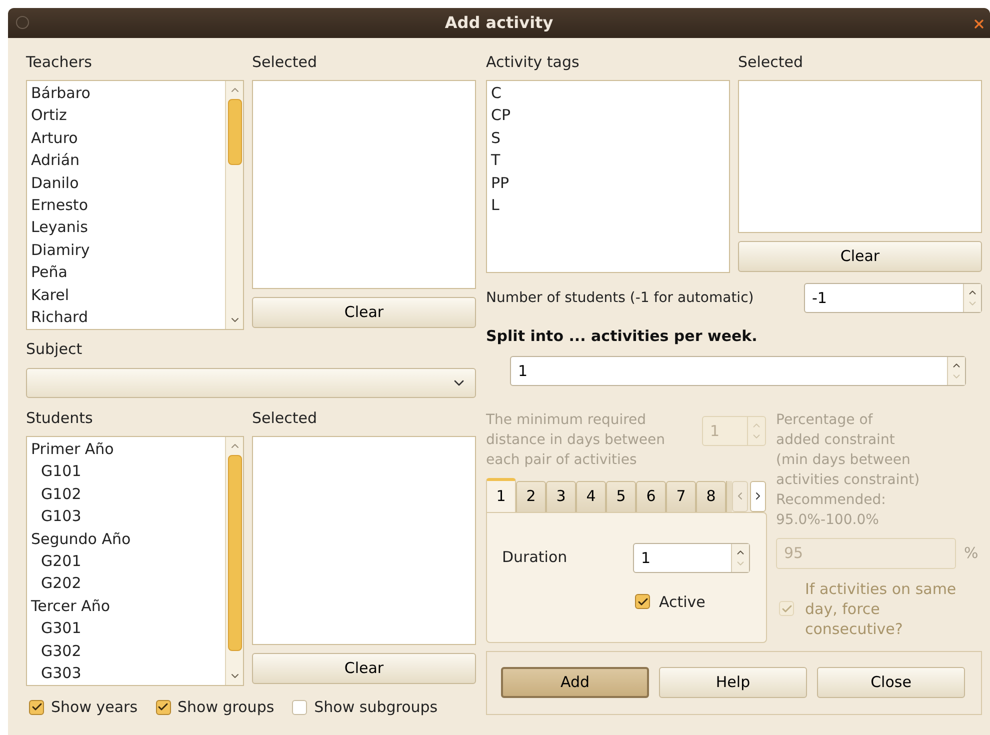 This screenshot has width=990, height=735. What do you see at coordinates (681, 496) in the screenshot?
I see `tab: 7` at bounding box center [681, 496].